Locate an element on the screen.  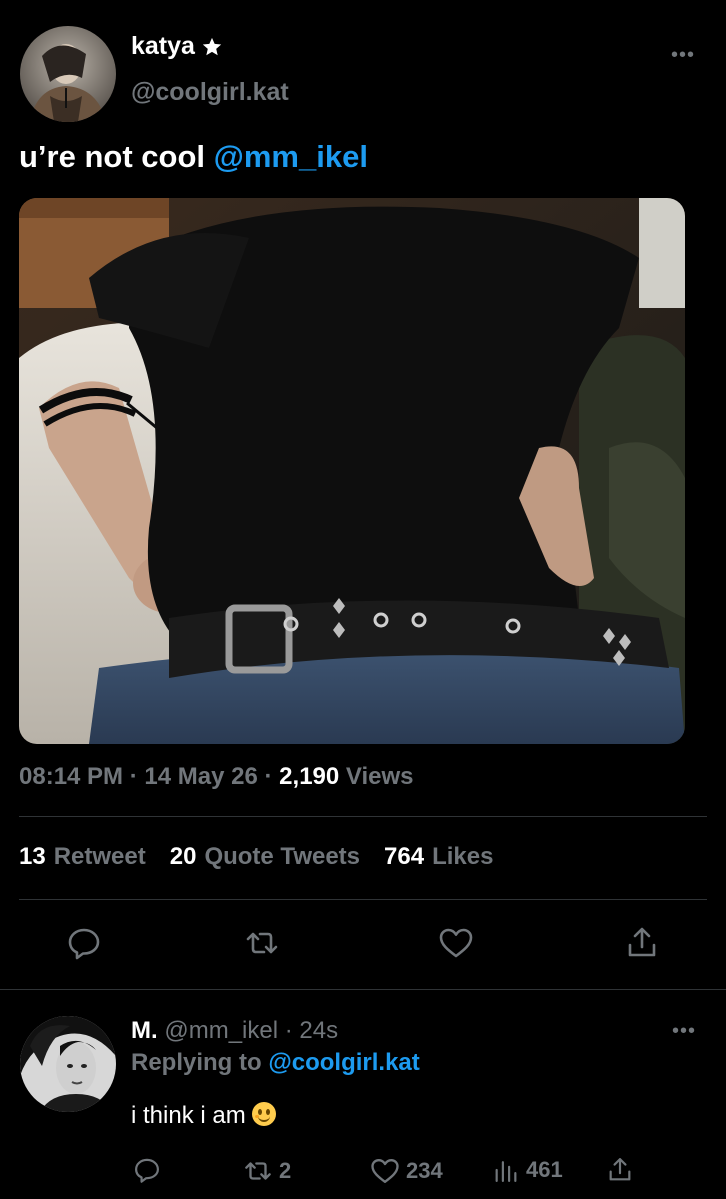
replying-prefix: Replying to is located at coordinates (196, 1062).